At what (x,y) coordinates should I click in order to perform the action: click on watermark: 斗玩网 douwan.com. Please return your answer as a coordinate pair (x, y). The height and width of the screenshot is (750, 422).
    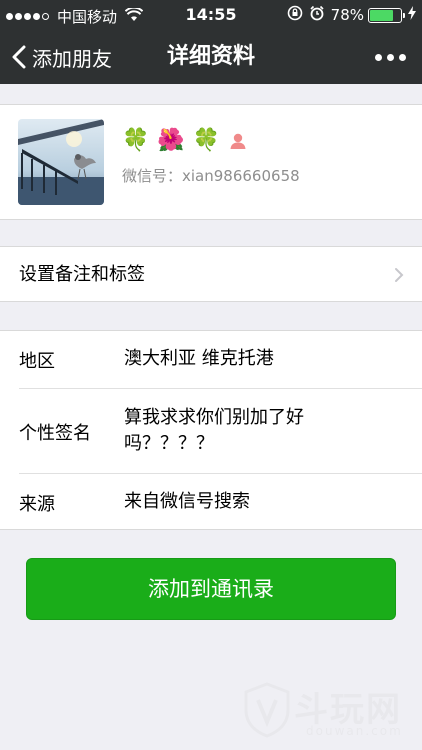
    Looking at the image, I should click on (329, 711).